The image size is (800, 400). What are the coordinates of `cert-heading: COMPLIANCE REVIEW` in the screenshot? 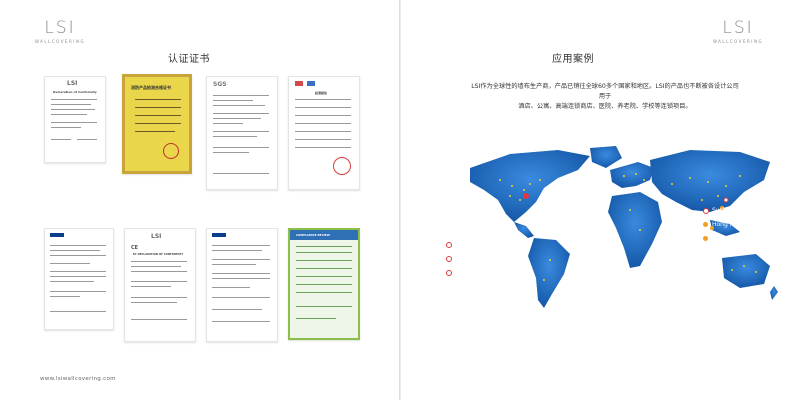 It's located at (313, 235).